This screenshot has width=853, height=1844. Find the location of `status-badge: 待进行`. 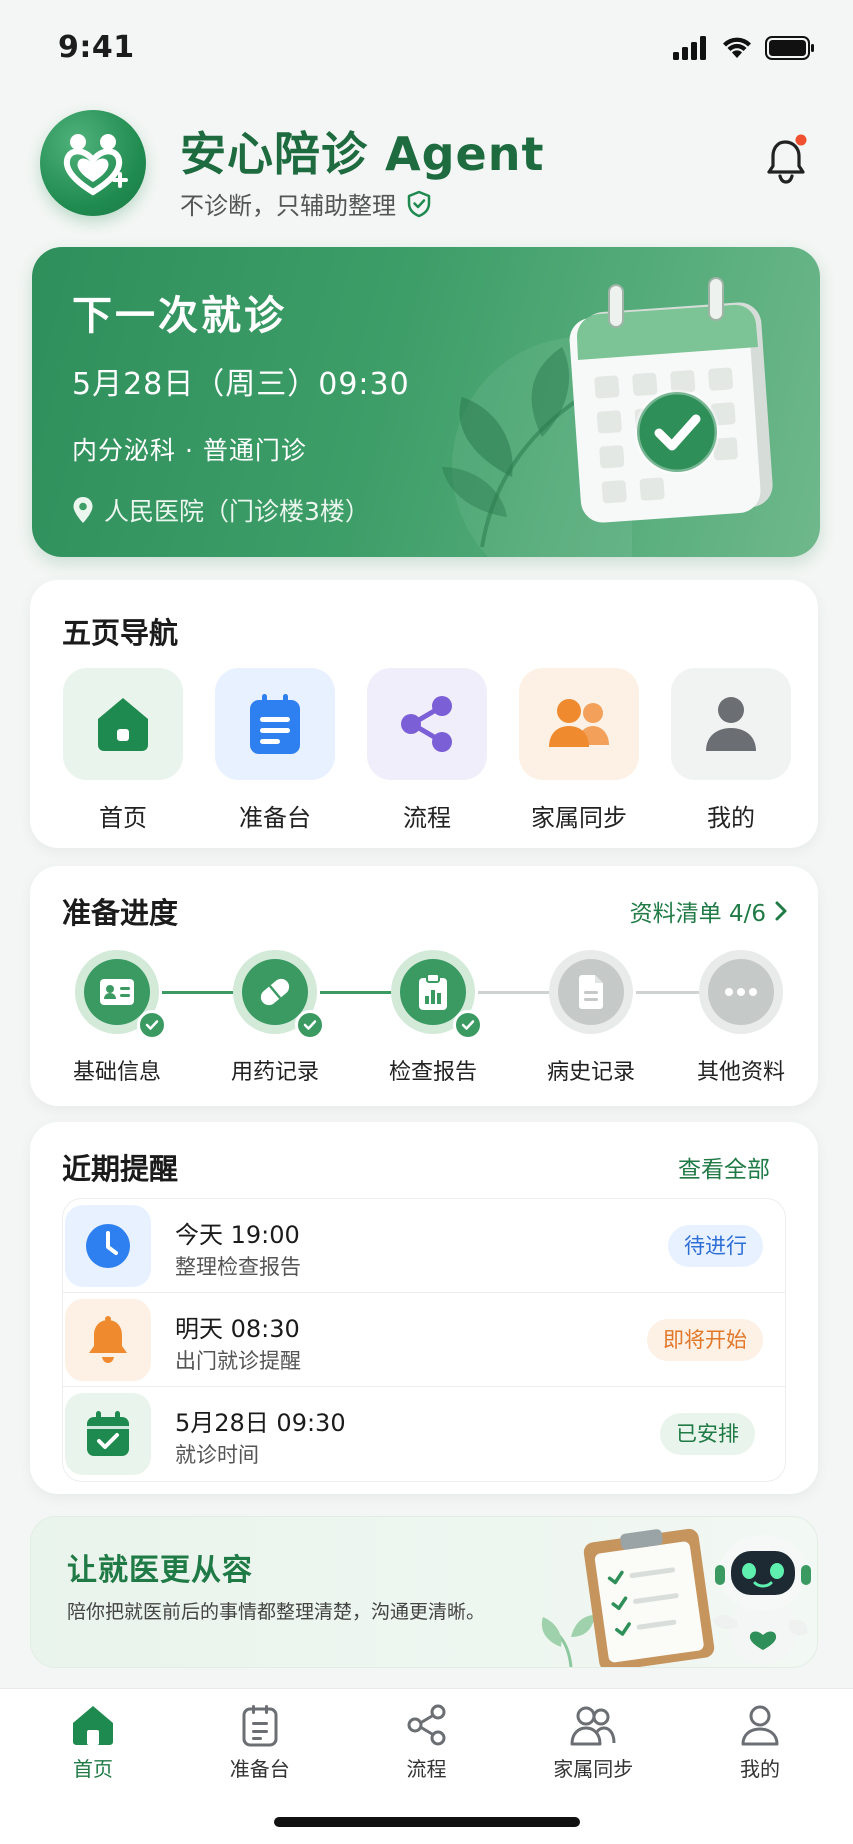

status-badge: 待进行 is located at coordinates (715, 1246).